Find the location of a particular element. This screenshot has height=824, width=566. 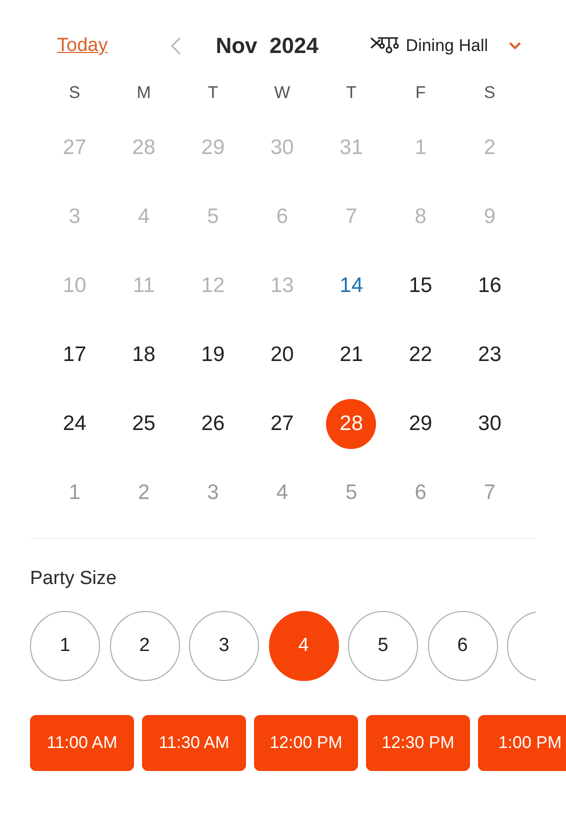

calendar-day: 14 is located at coordinates (351, 285).